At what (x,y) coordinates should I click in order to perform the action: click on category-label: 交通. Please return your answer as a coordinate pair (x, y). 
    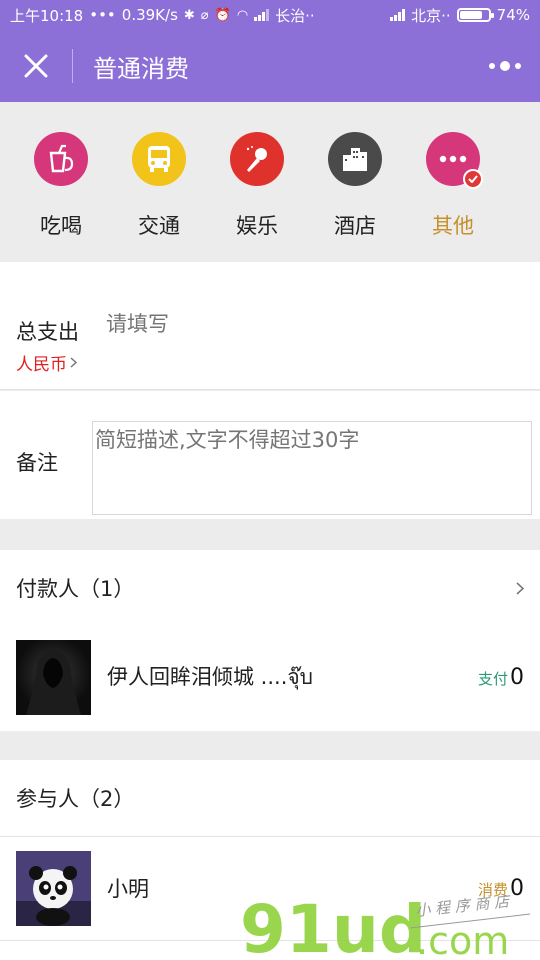
    Looking at the image, I should click on (159, 226).